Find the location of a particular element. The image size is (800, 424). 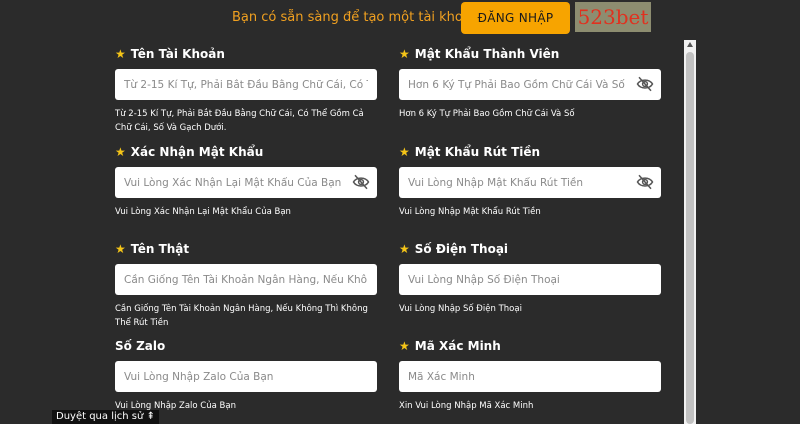

zalo-field-group: Số Zalo Vui Lòng Nhập Zalo Của Bạn is located at coordinates (246, 375).